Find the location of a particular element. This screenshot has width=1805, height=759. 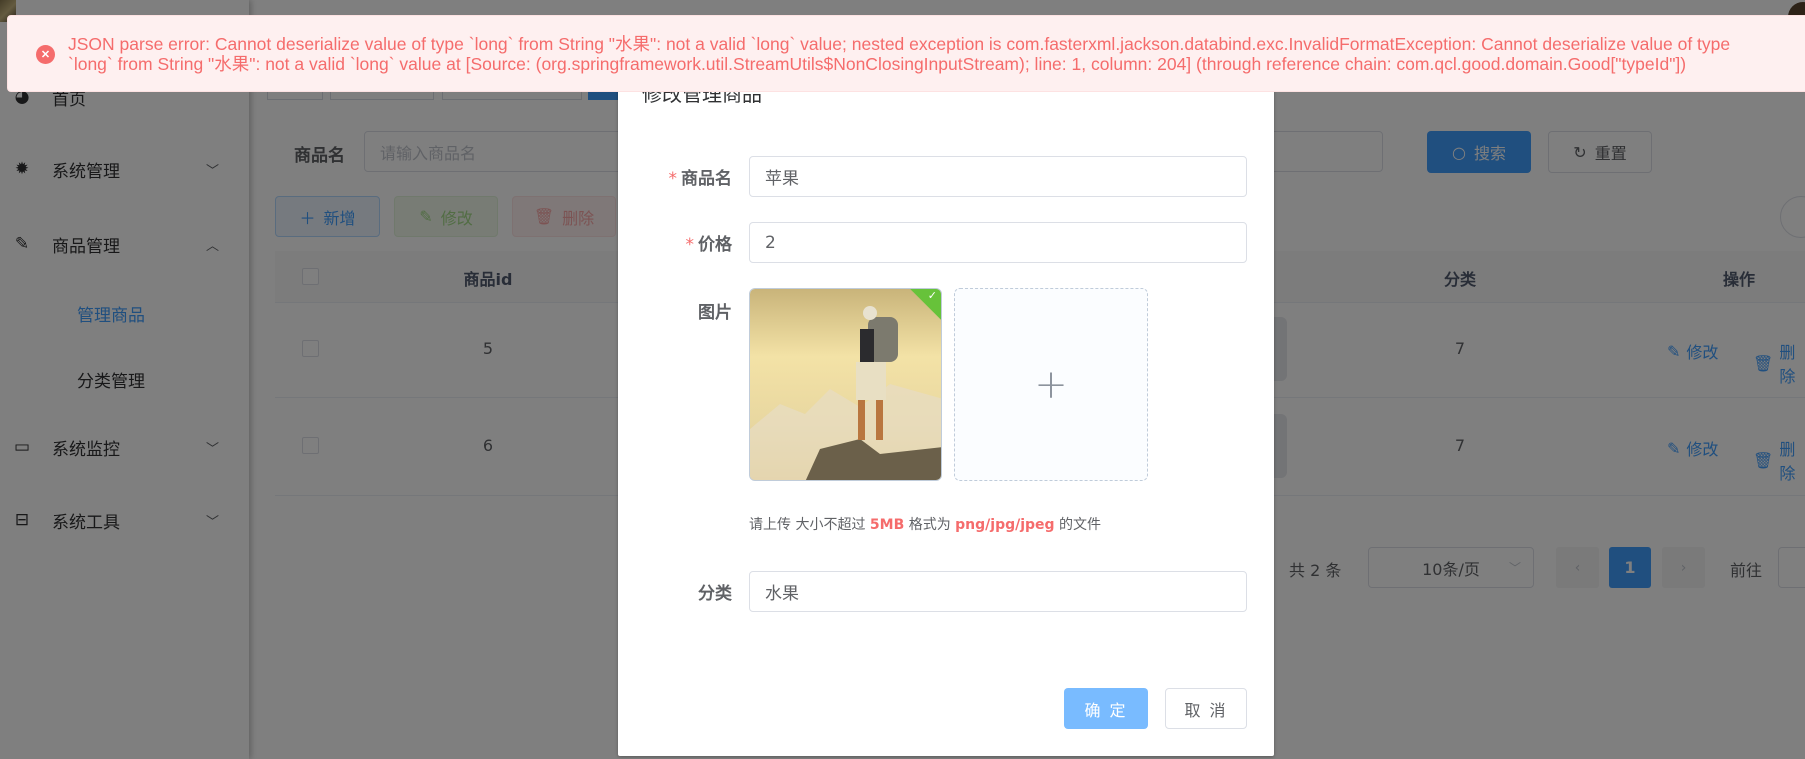

plus-icon: + is located at coordinates (1051, 384).